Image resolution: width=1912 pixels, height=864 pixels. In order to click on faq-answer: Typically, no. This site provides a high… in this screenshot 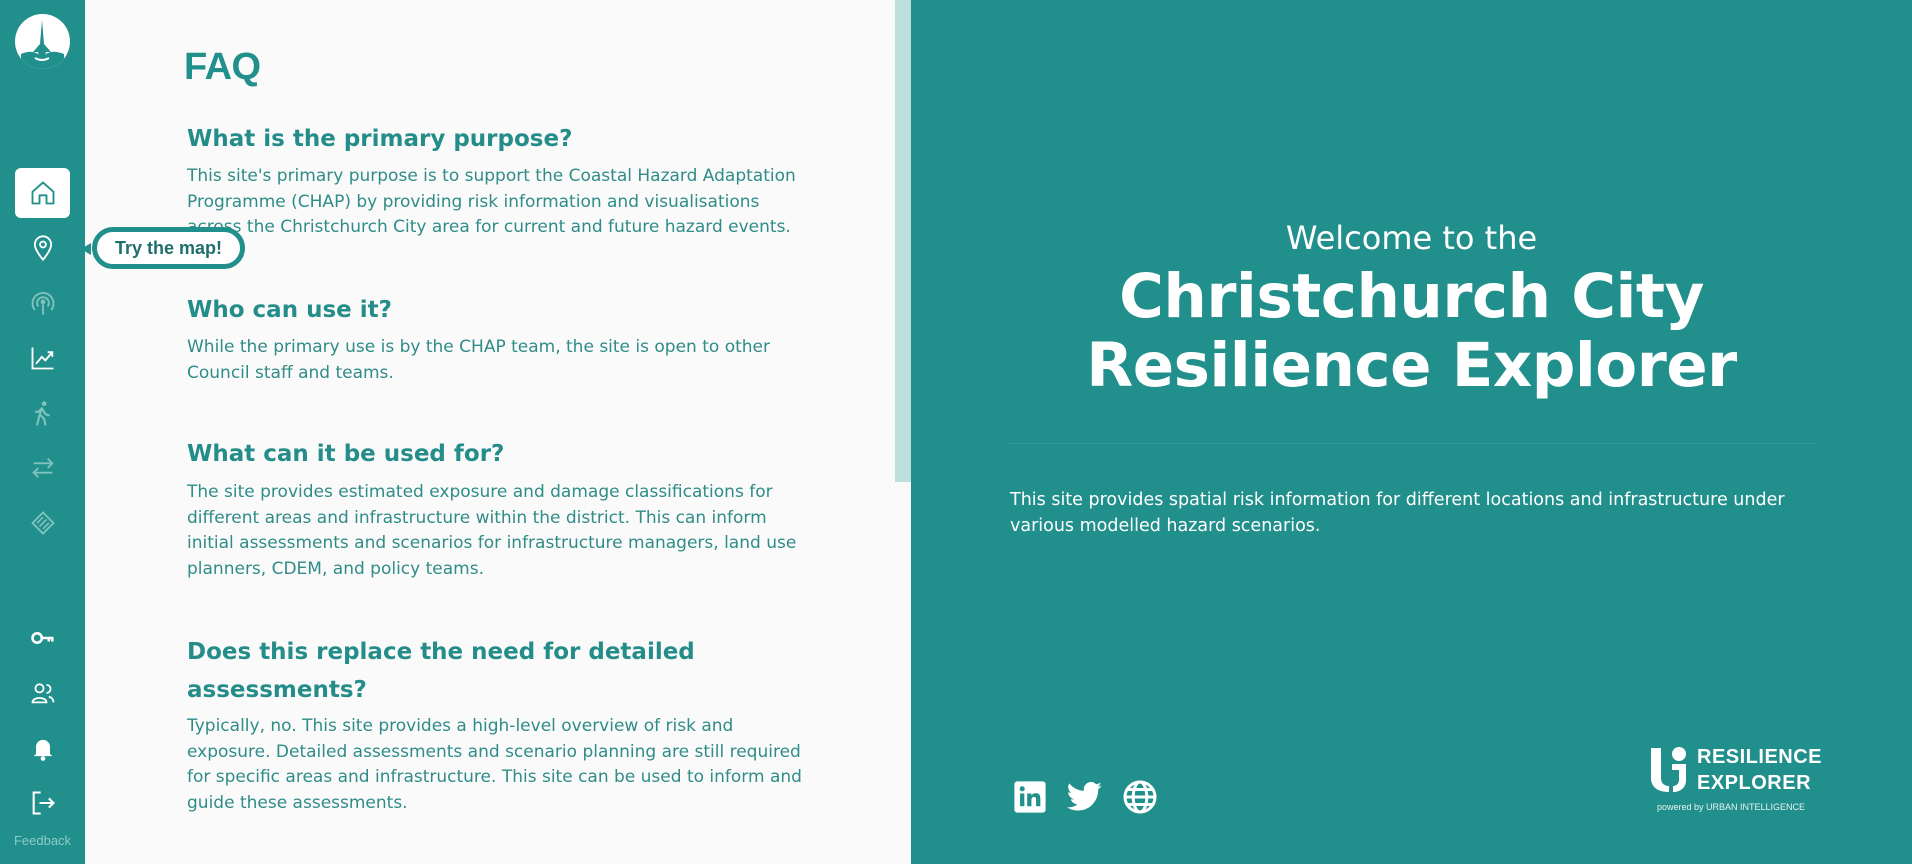, I will do `click(494, 765)`.